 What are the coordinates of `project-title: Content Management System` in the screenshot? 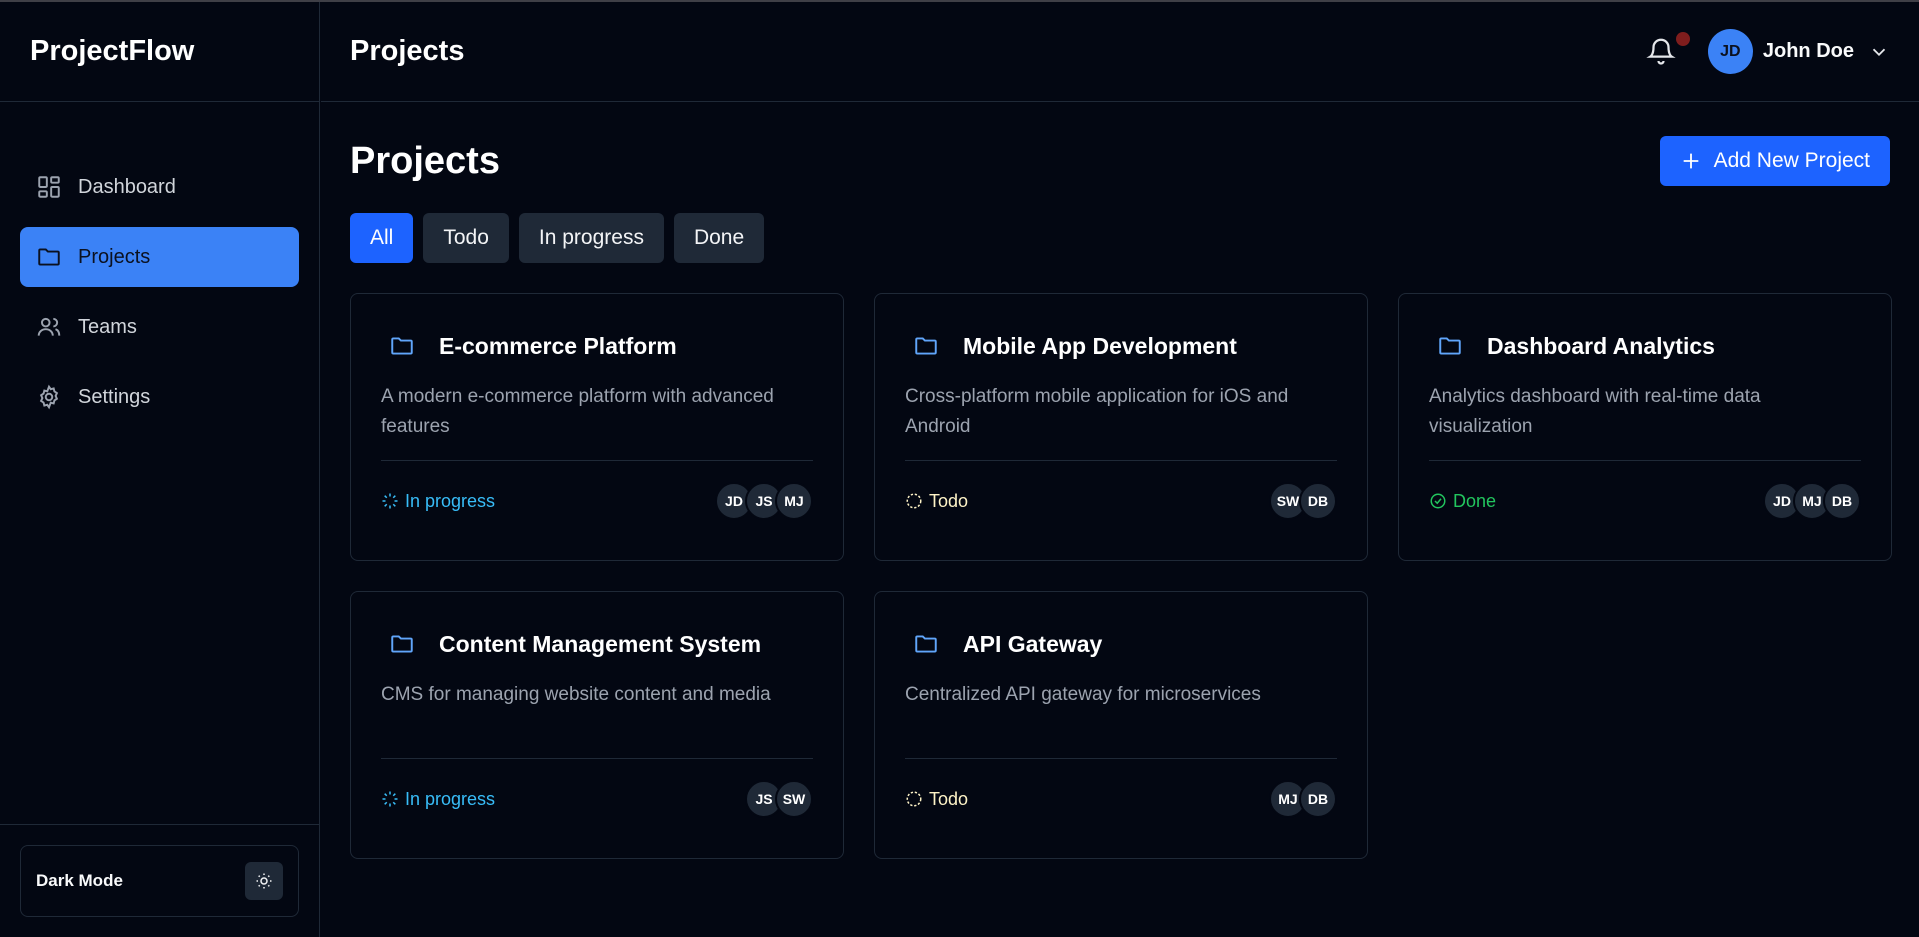 It's located at (600, 643).